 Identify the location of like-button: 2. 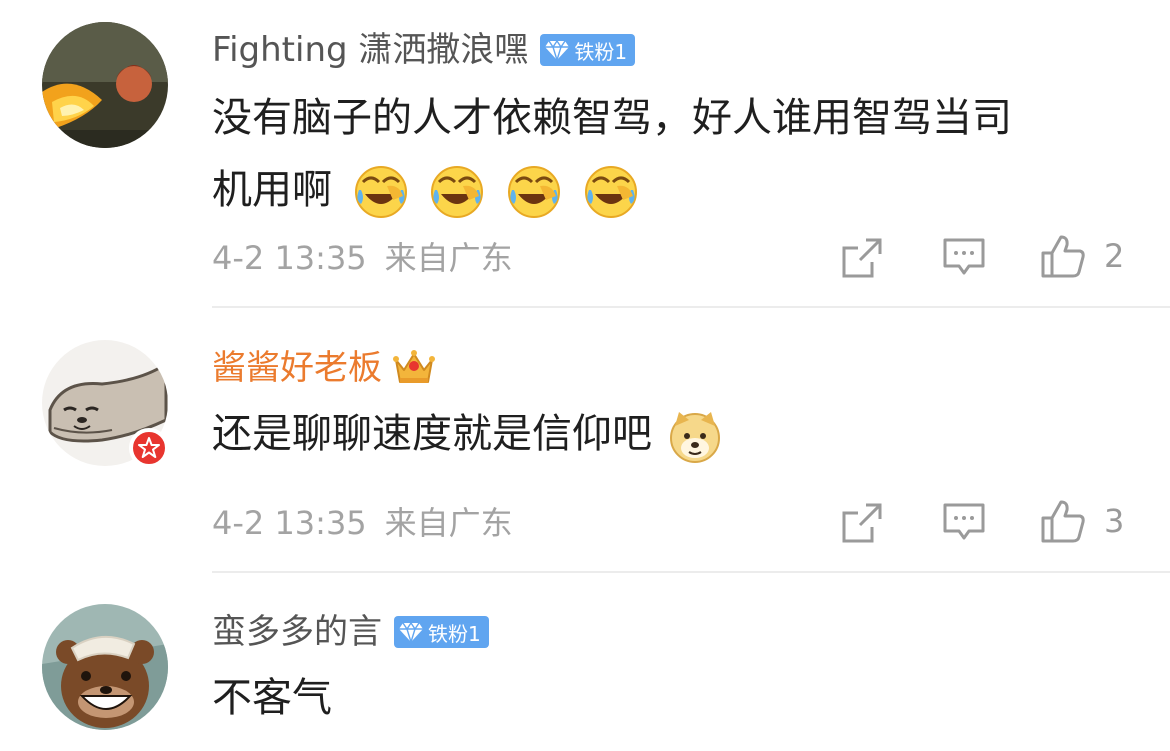
(1082, 256).